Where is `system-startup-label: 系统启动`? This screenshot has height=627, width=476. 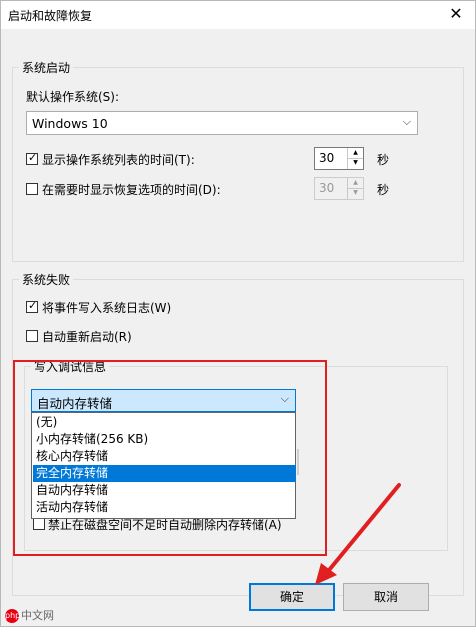
system-startup-label: 系统启动 is located at coordinates (46, 67).